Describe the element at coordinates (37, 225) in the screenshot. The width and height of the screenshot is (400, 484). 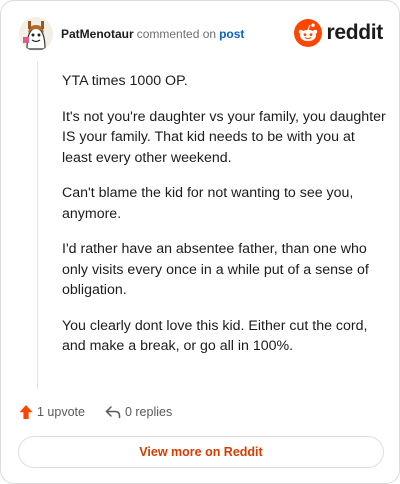
I see `thread-line` at that location.